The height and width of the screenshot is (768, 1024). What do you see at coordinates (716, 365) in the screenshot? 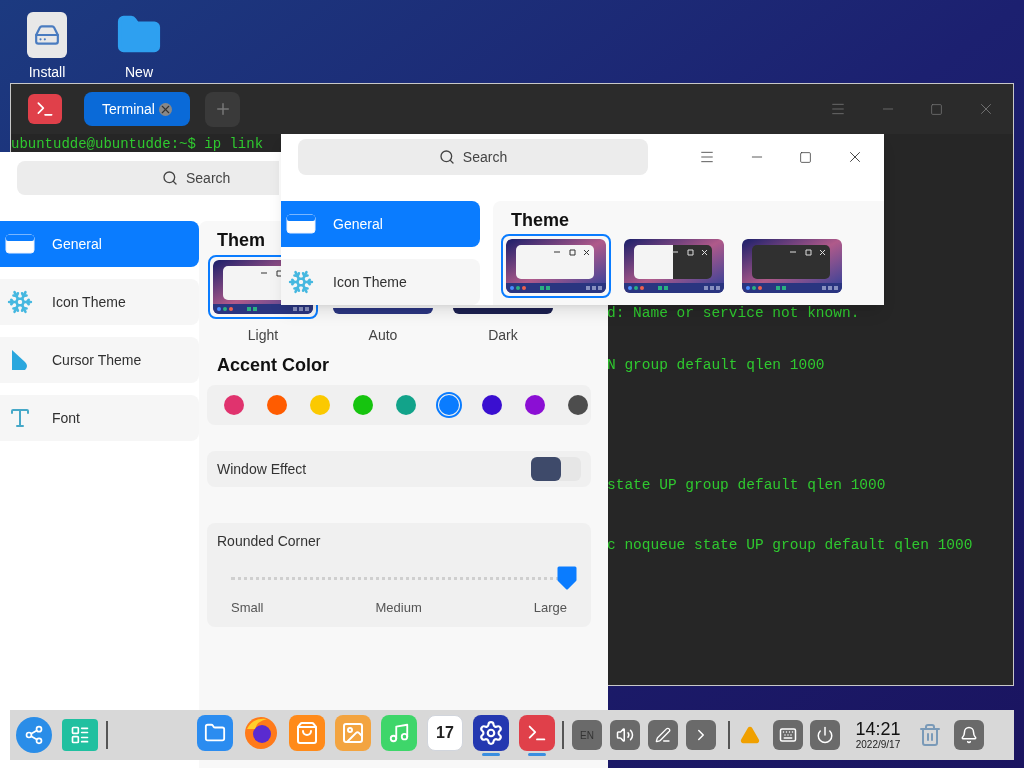
I see `terminal-output-line: N group default qlen 1000` at bounding box center [716, 365].